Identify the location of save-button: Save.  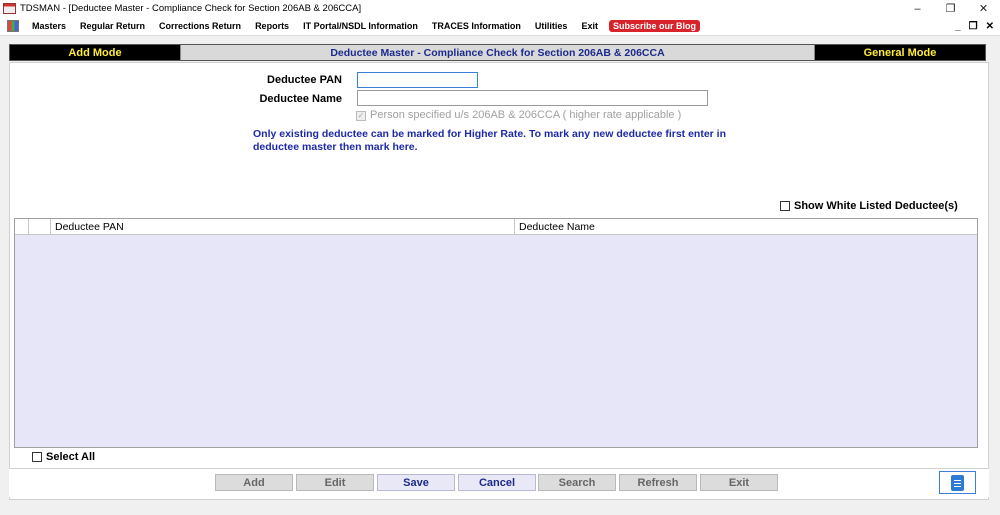
(416, 482).